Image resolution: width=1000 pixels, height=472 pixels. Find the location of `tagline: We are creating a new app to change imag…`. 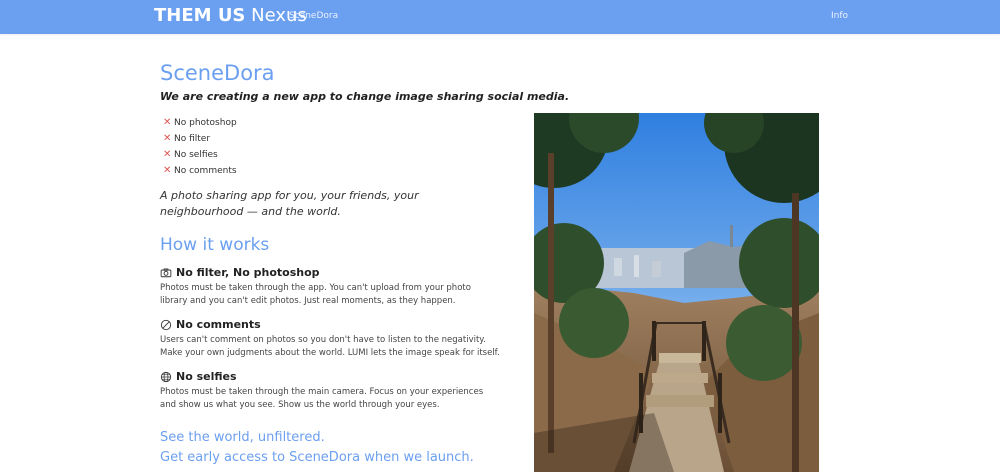

tagline: We are creating a new app to change imag… is located at coordinates (365, 96).